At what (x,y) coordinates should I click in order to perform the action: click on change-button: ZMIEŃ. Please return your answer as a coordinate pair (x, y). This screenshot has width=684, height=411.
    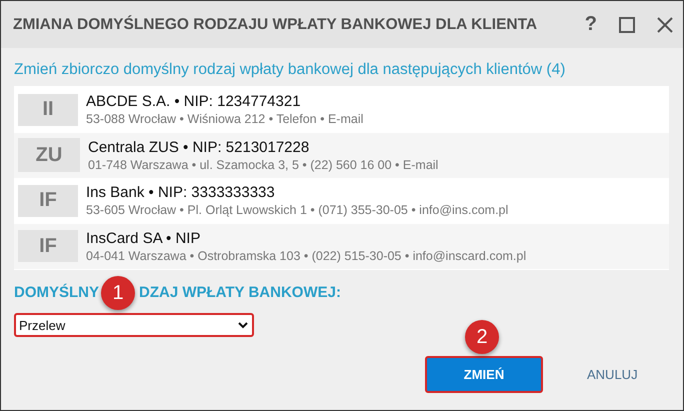
    Looking at the image, I should click on (484, 374).